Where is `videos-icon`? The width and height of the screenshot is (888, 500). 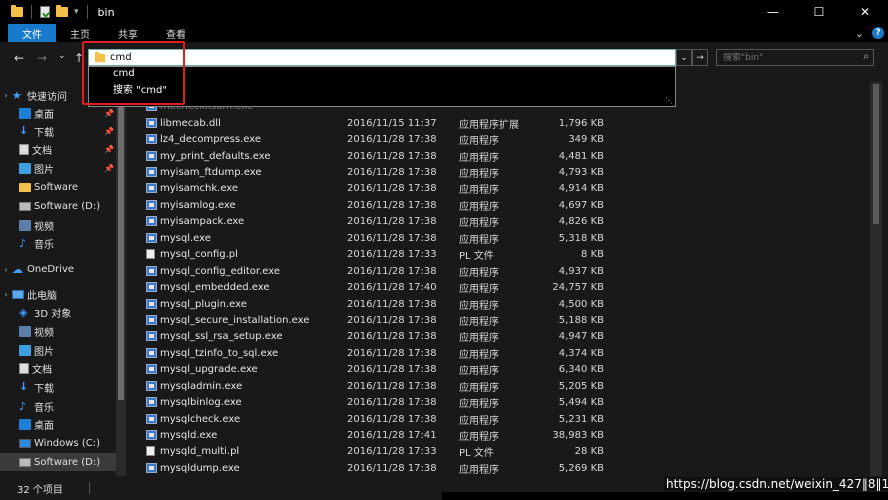 videos-icon is located at coordinates (25, 331).